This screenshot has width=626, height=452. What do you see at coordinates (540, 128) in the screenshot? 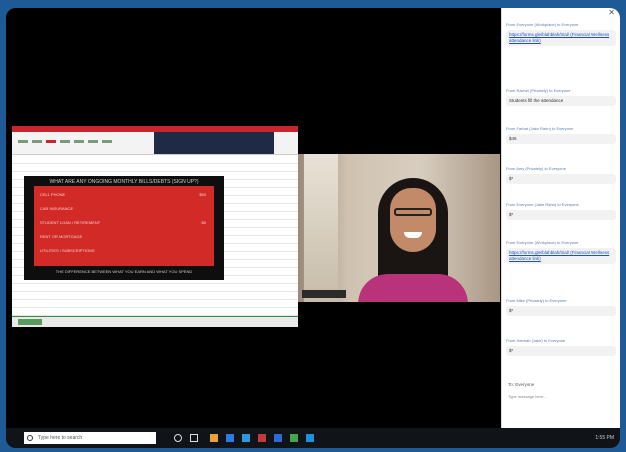
I see `chat-sender: From Farhat (Jake Rahn) to Everyone` at bounding box center [540, 128].